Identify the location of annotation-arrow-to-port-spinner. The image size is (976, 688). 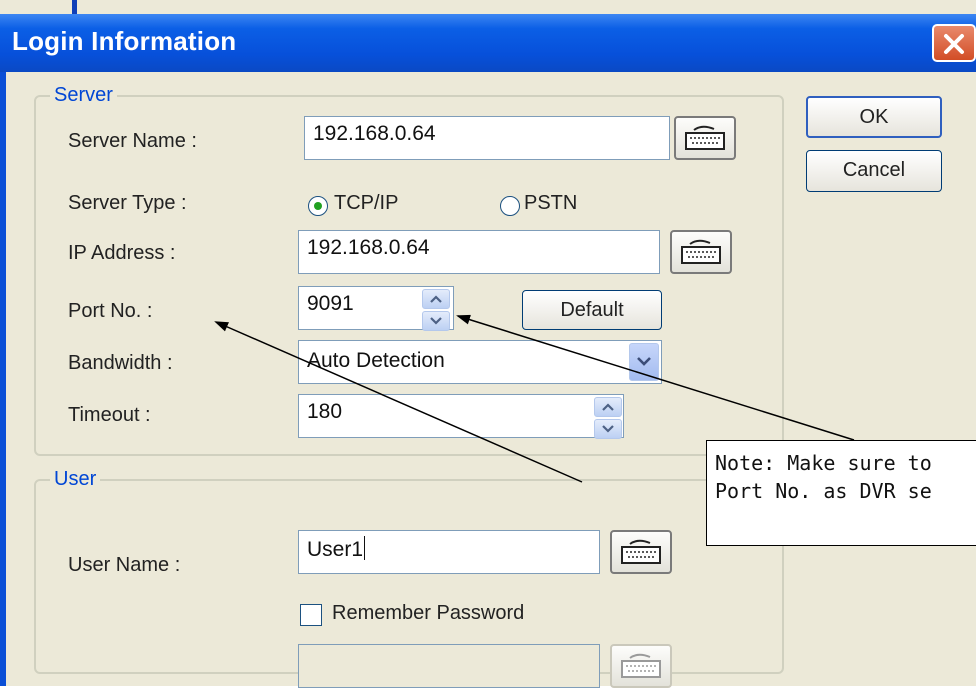
(655, 377).